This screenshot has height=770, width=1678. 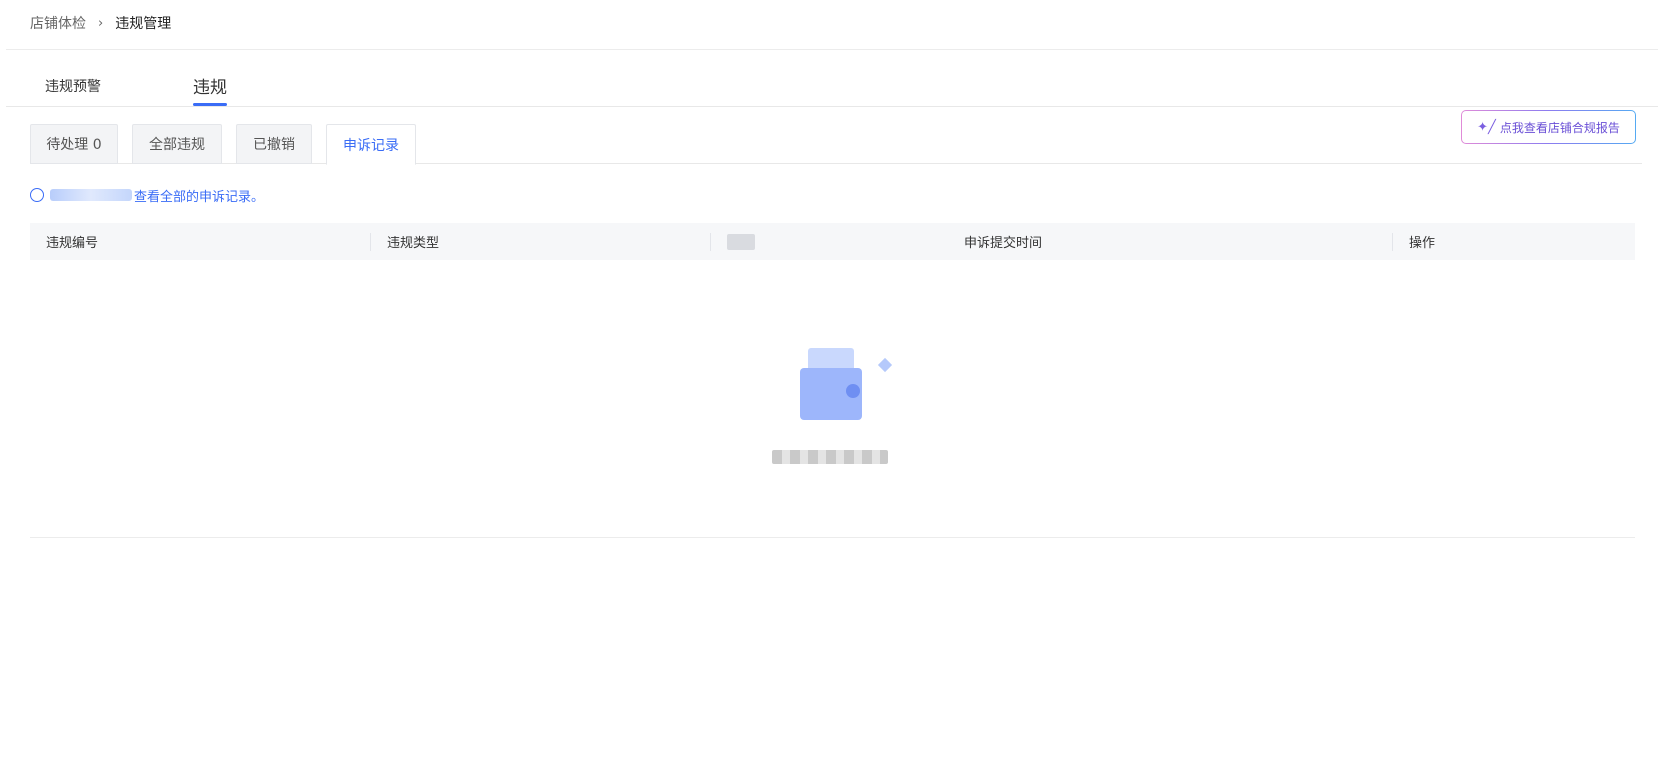 I want to click on breadcrumb-parent: 店铺体检, so click(x=58, y=23).